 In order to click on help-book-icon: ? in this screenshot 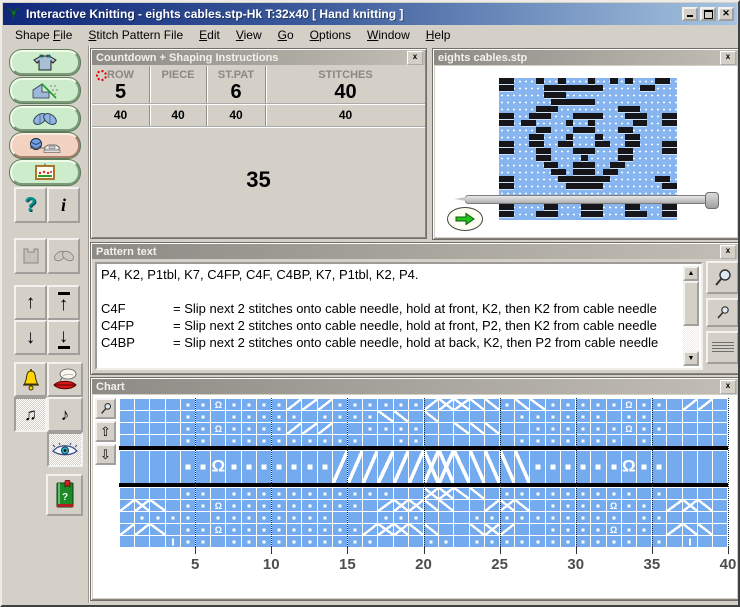, I will do `click(64, 494)`.